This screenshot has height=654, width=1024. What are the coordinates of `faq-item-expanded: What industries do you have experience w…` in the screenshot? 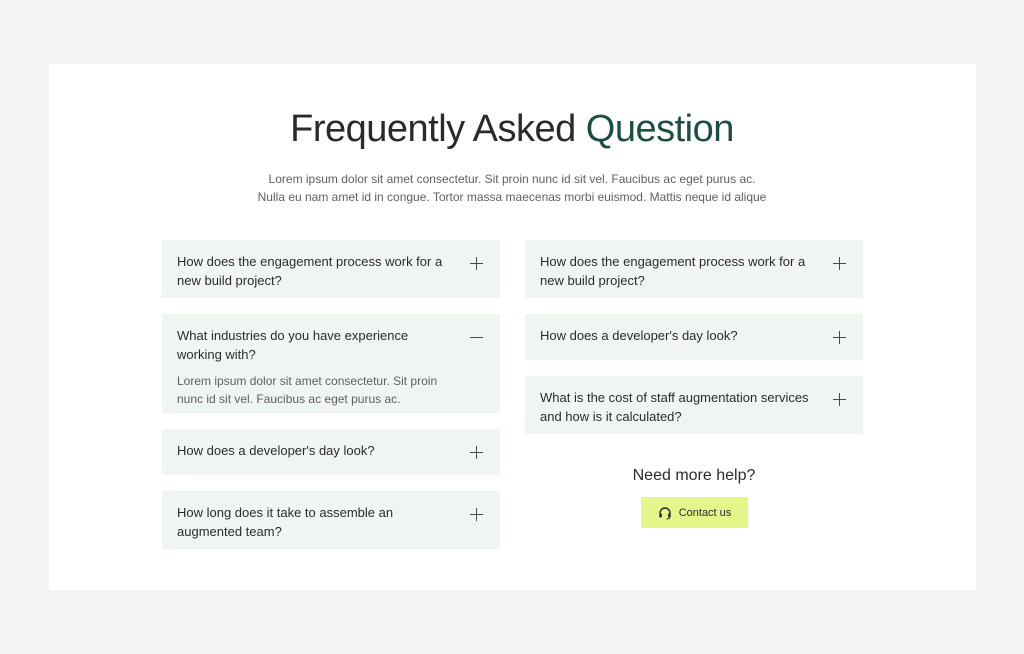 It's located at (331, 363).